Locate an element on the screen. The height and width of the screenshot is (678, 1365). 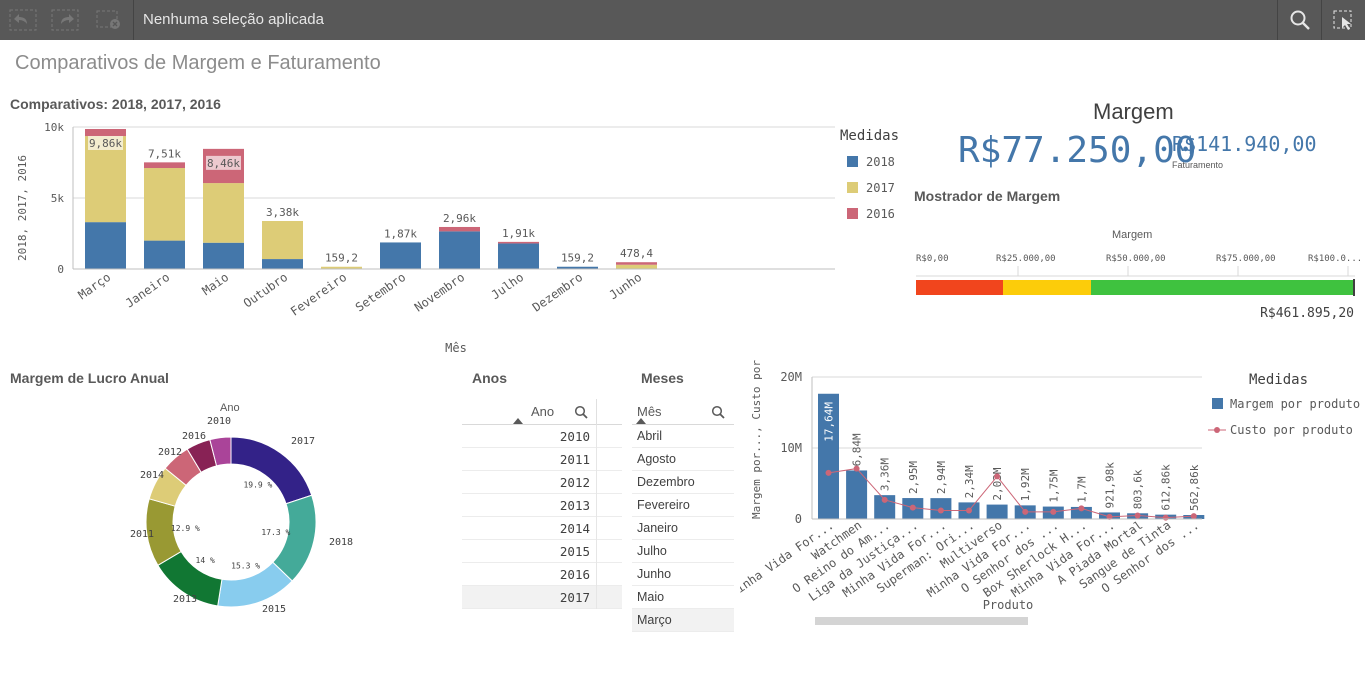
meses-item: Março is located at coordinates (683, 620).